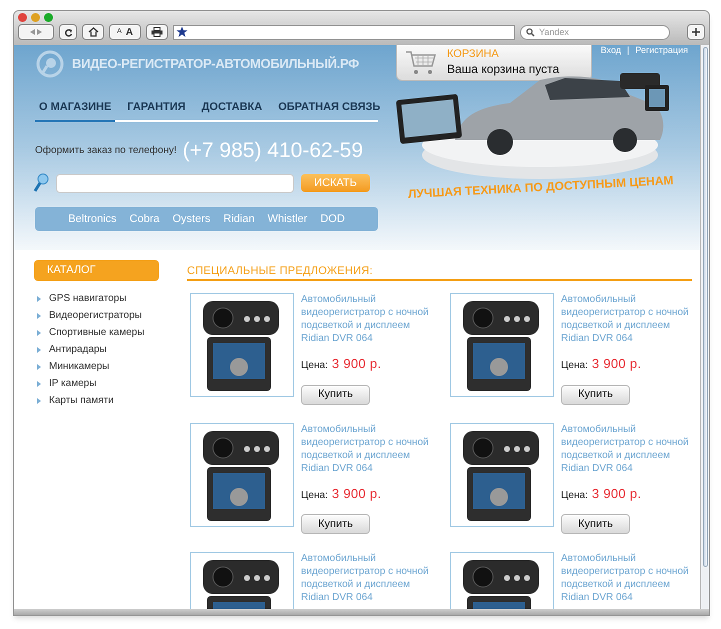  Describe the element at coordinates (106, 151) in the screenshot. I see `phone-label: Оформить заказ по телефону!` at that location.